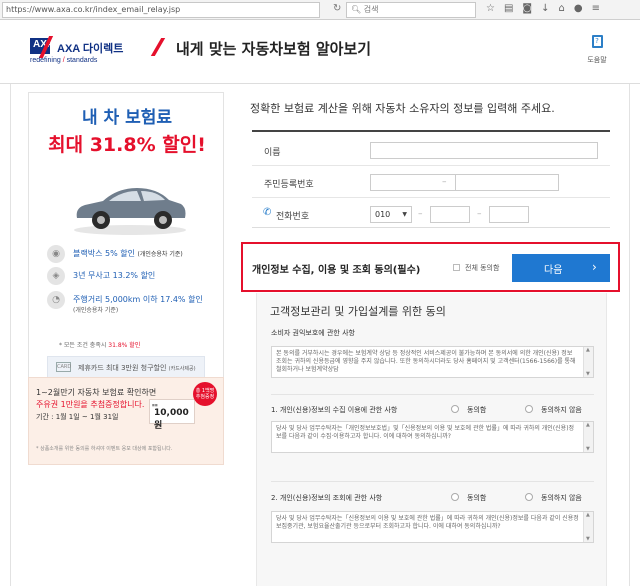 Image resolution: width=640 pixels, height=586 pixels. What do you see at coordinates (402, 108) in the screenshot?
I see `form-intro: 정확한 보험료 계산을 위해 자동차 소유자의 정보를 입력해 주세요.` at bounding box center [402, 108].